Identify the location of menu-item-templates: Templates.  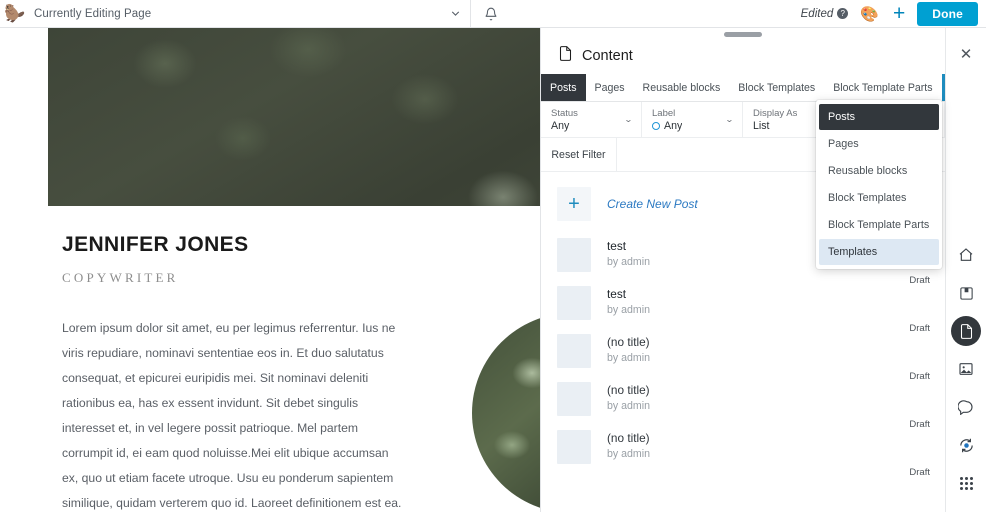
(879, 252).